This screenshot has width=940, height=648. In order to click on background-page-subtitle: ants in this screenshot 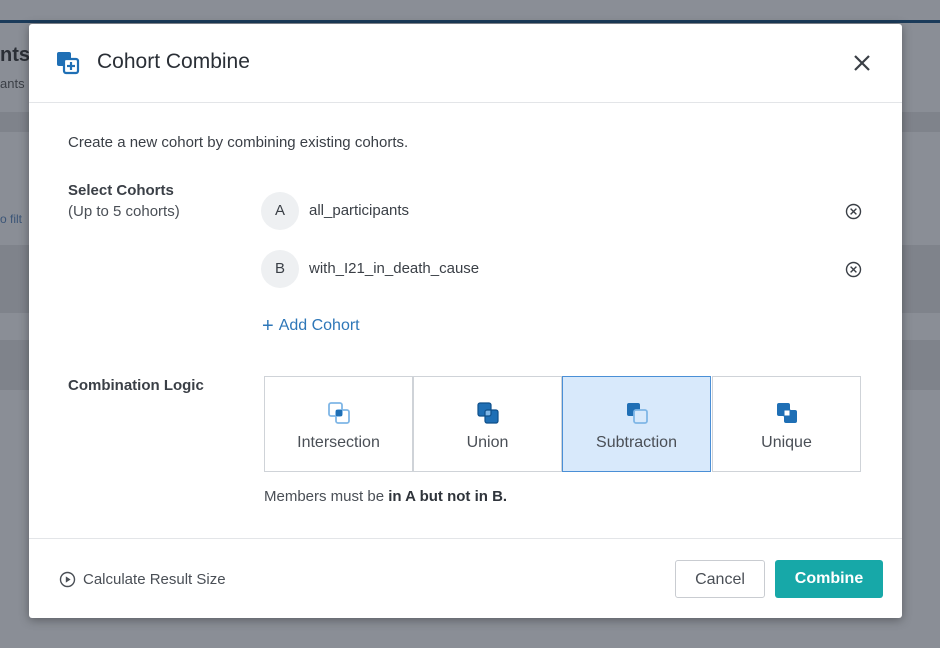, I will do `click(12, 83)`.